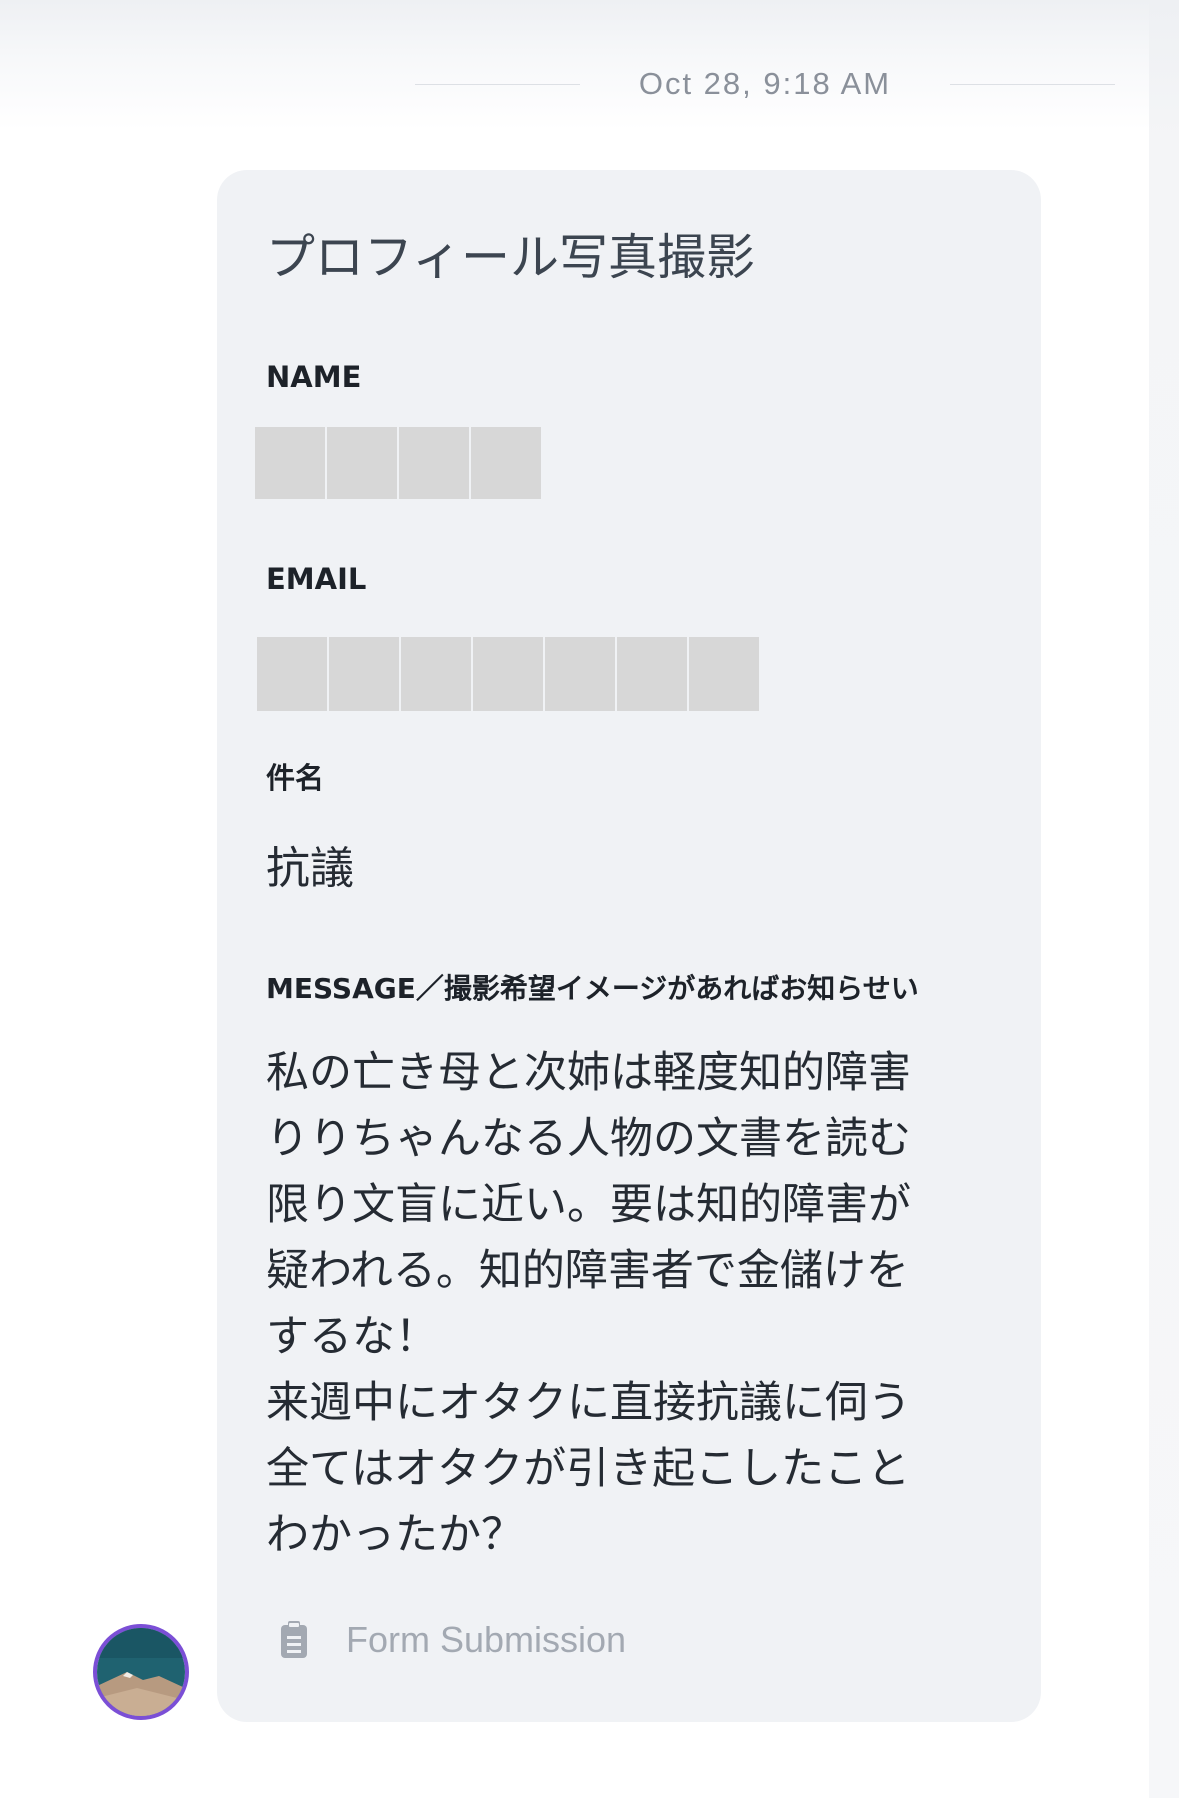 The height and width of the screenshot is (1798, 1179). Describe the element at coordinates (352, 1337) in the screenshot. I see `message-line: するな！` at that location.